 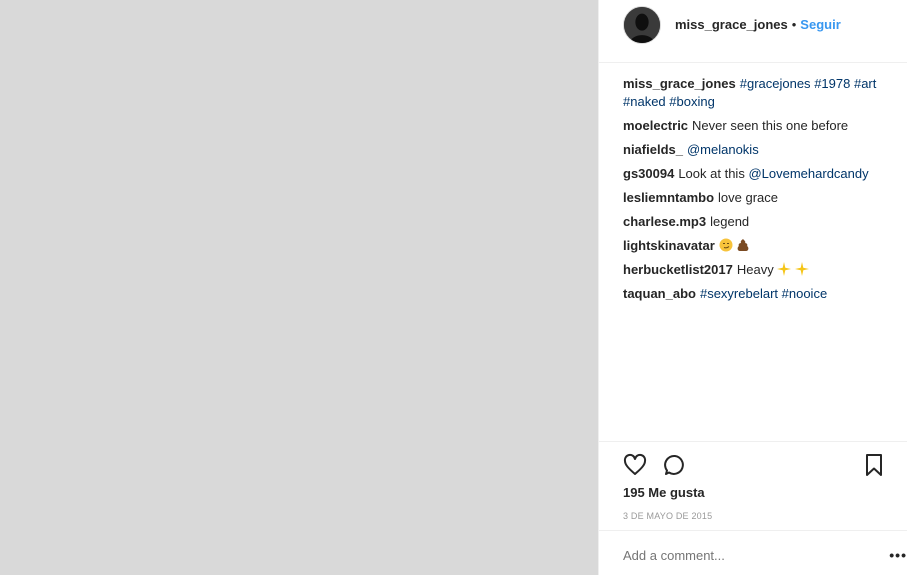 What do you see at coordinates (748, 197) in the screenshot?
I see `comment-text: love grace` at bounding box center [748, 197].